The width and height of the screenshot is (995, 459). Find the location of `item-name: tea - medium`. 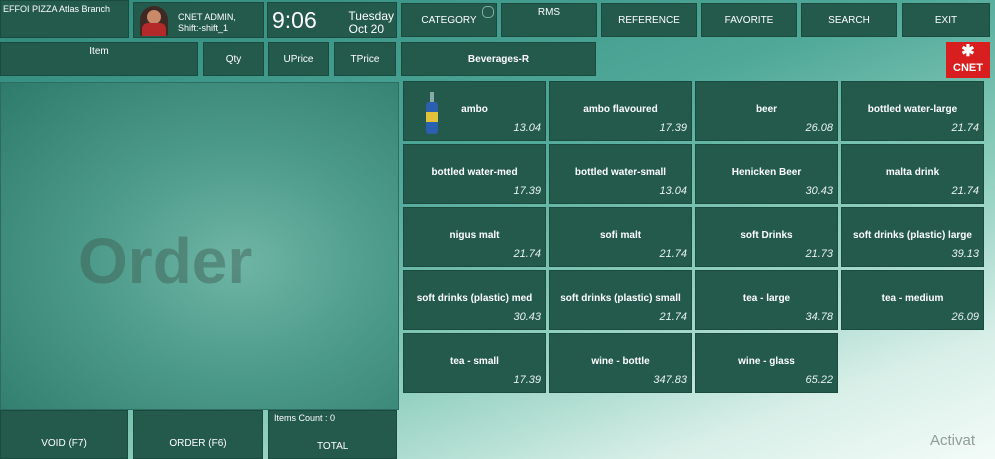

item-name: tea - medium is located at coordinates (912, 298).